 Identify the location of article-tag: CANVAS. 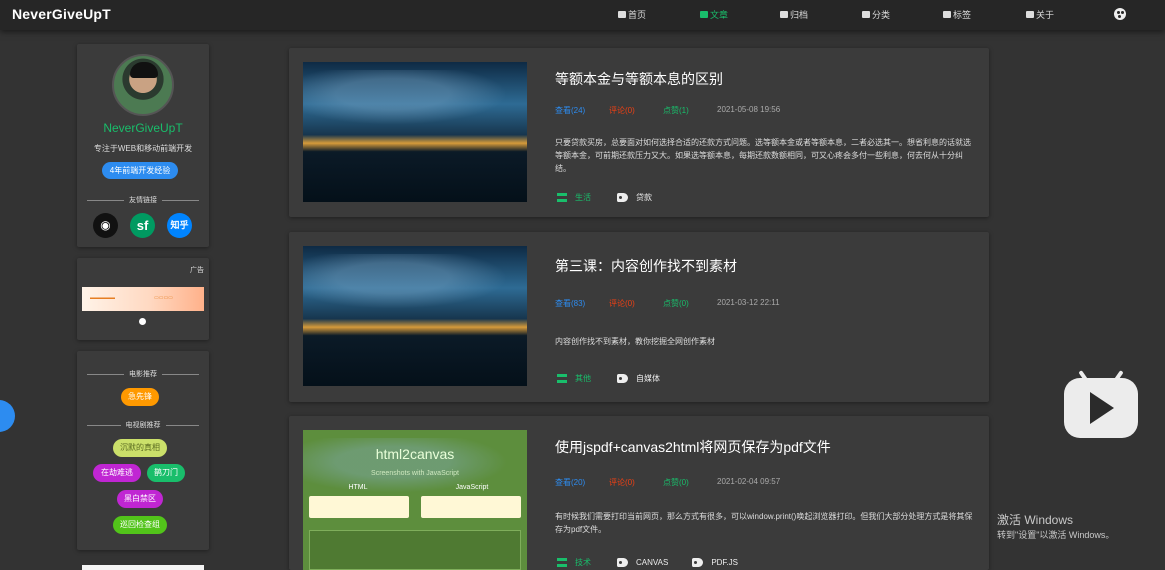
(652, 562).